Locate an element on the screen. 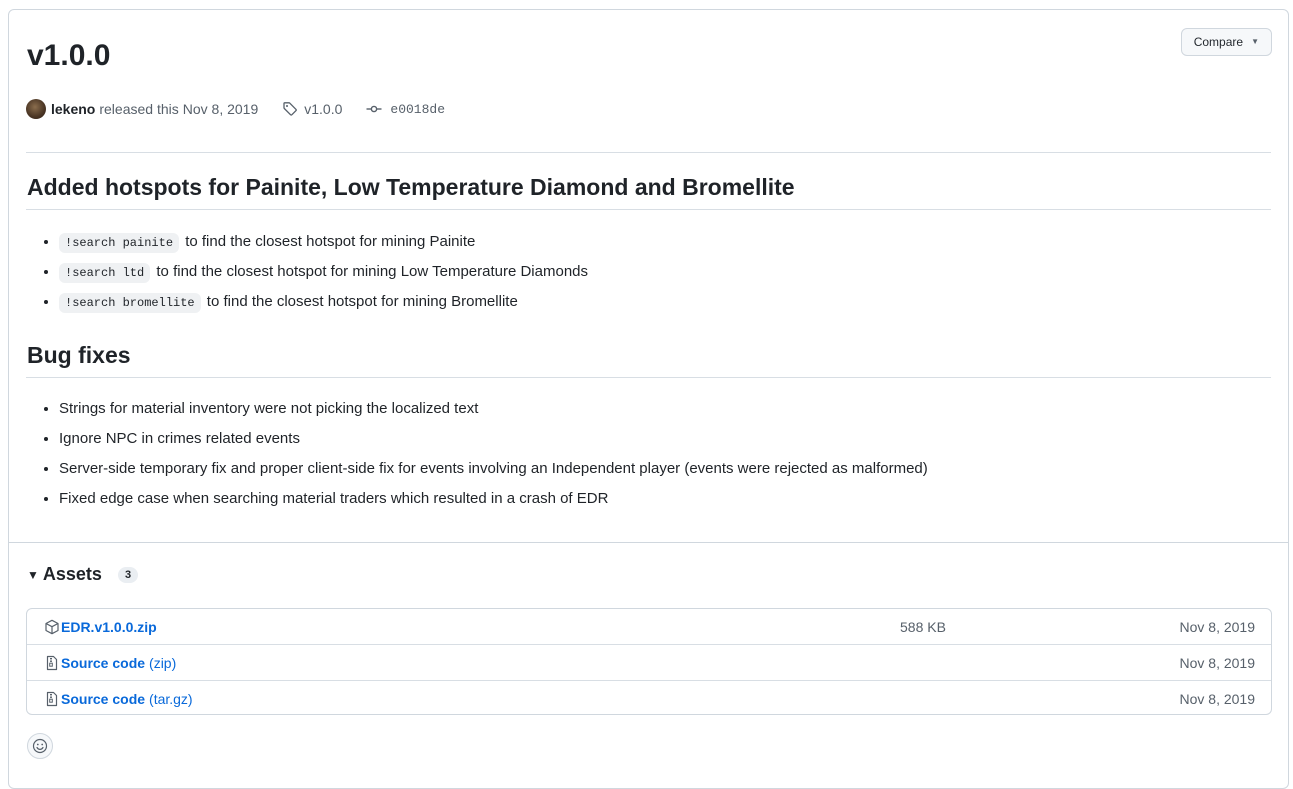 The image size is (1293, 789). compare-button: Compare ▼ is located at coordinates (1226, 42).